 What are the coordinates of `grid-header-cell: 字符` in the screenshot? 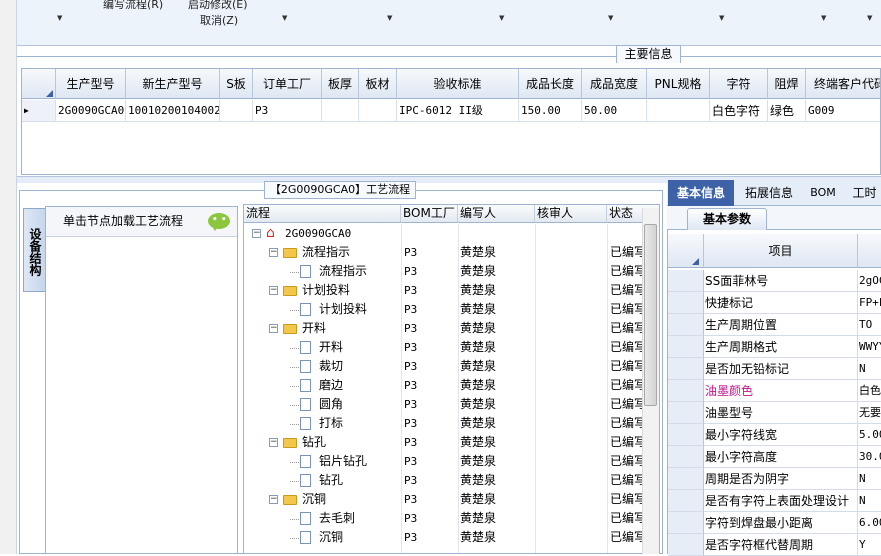 It's located at (739, 84).